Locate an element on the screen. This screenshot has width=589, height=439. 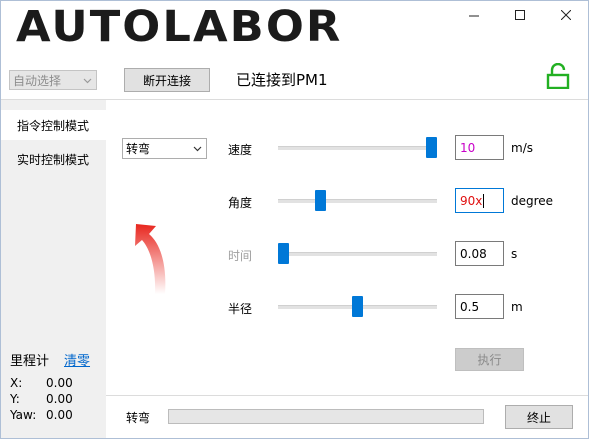
angle-input-value: 90x is located at coordinates (471, 200).